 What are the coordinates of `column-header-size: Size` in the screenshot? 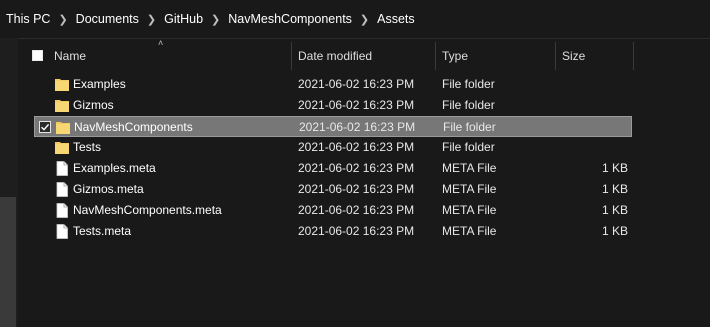 It's located at (597, 56).